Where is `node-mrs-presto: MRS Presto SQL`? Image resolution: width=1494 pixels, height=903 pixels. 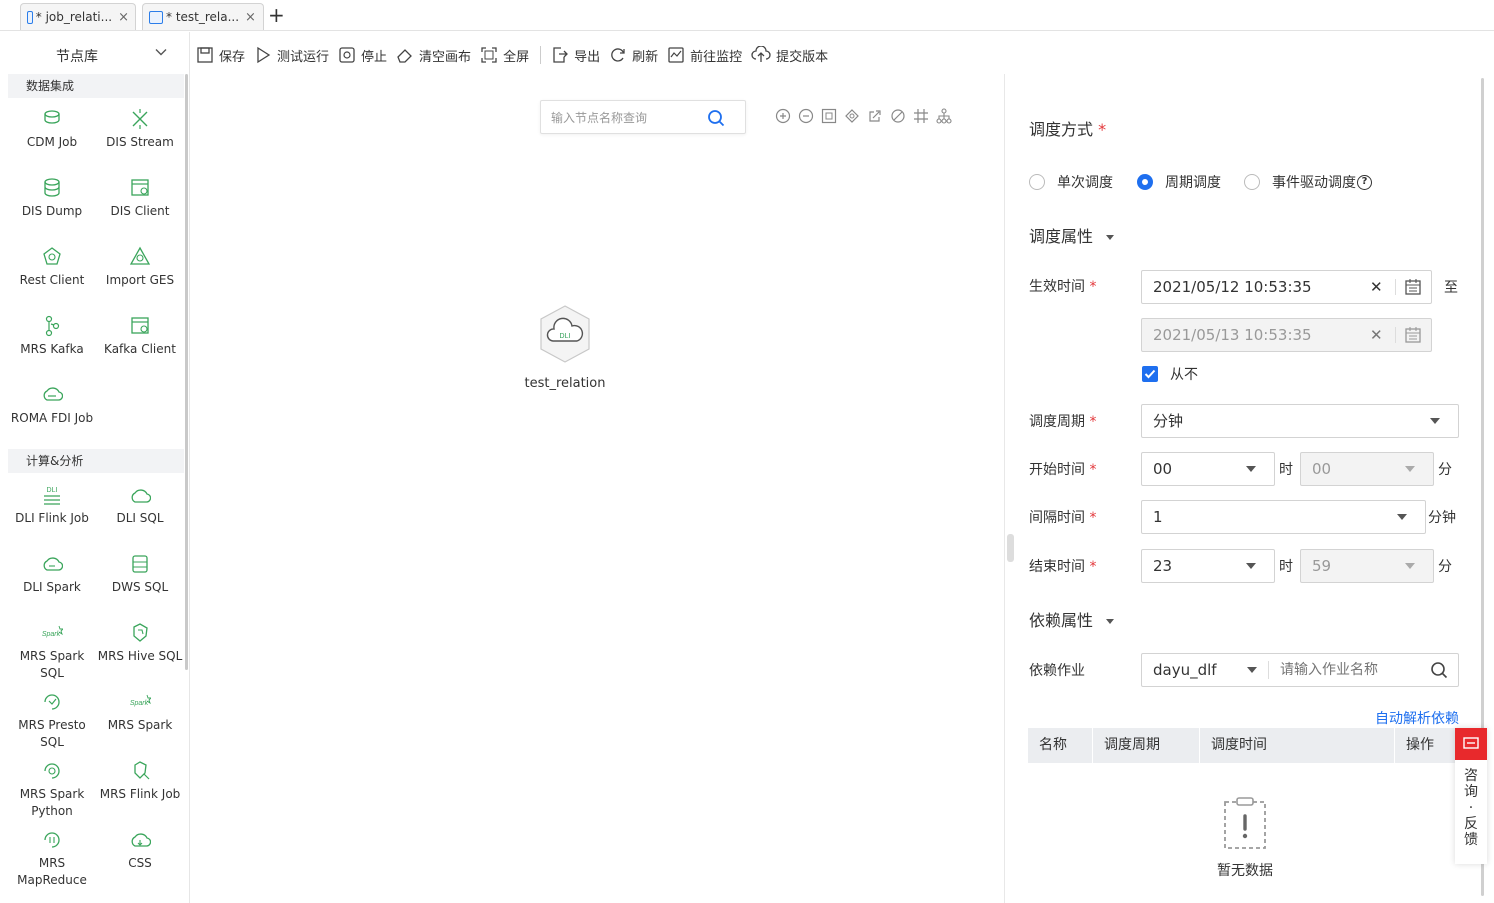 node-mrs-presto: MRS Presto SQL is located at coordinates (52, 720).